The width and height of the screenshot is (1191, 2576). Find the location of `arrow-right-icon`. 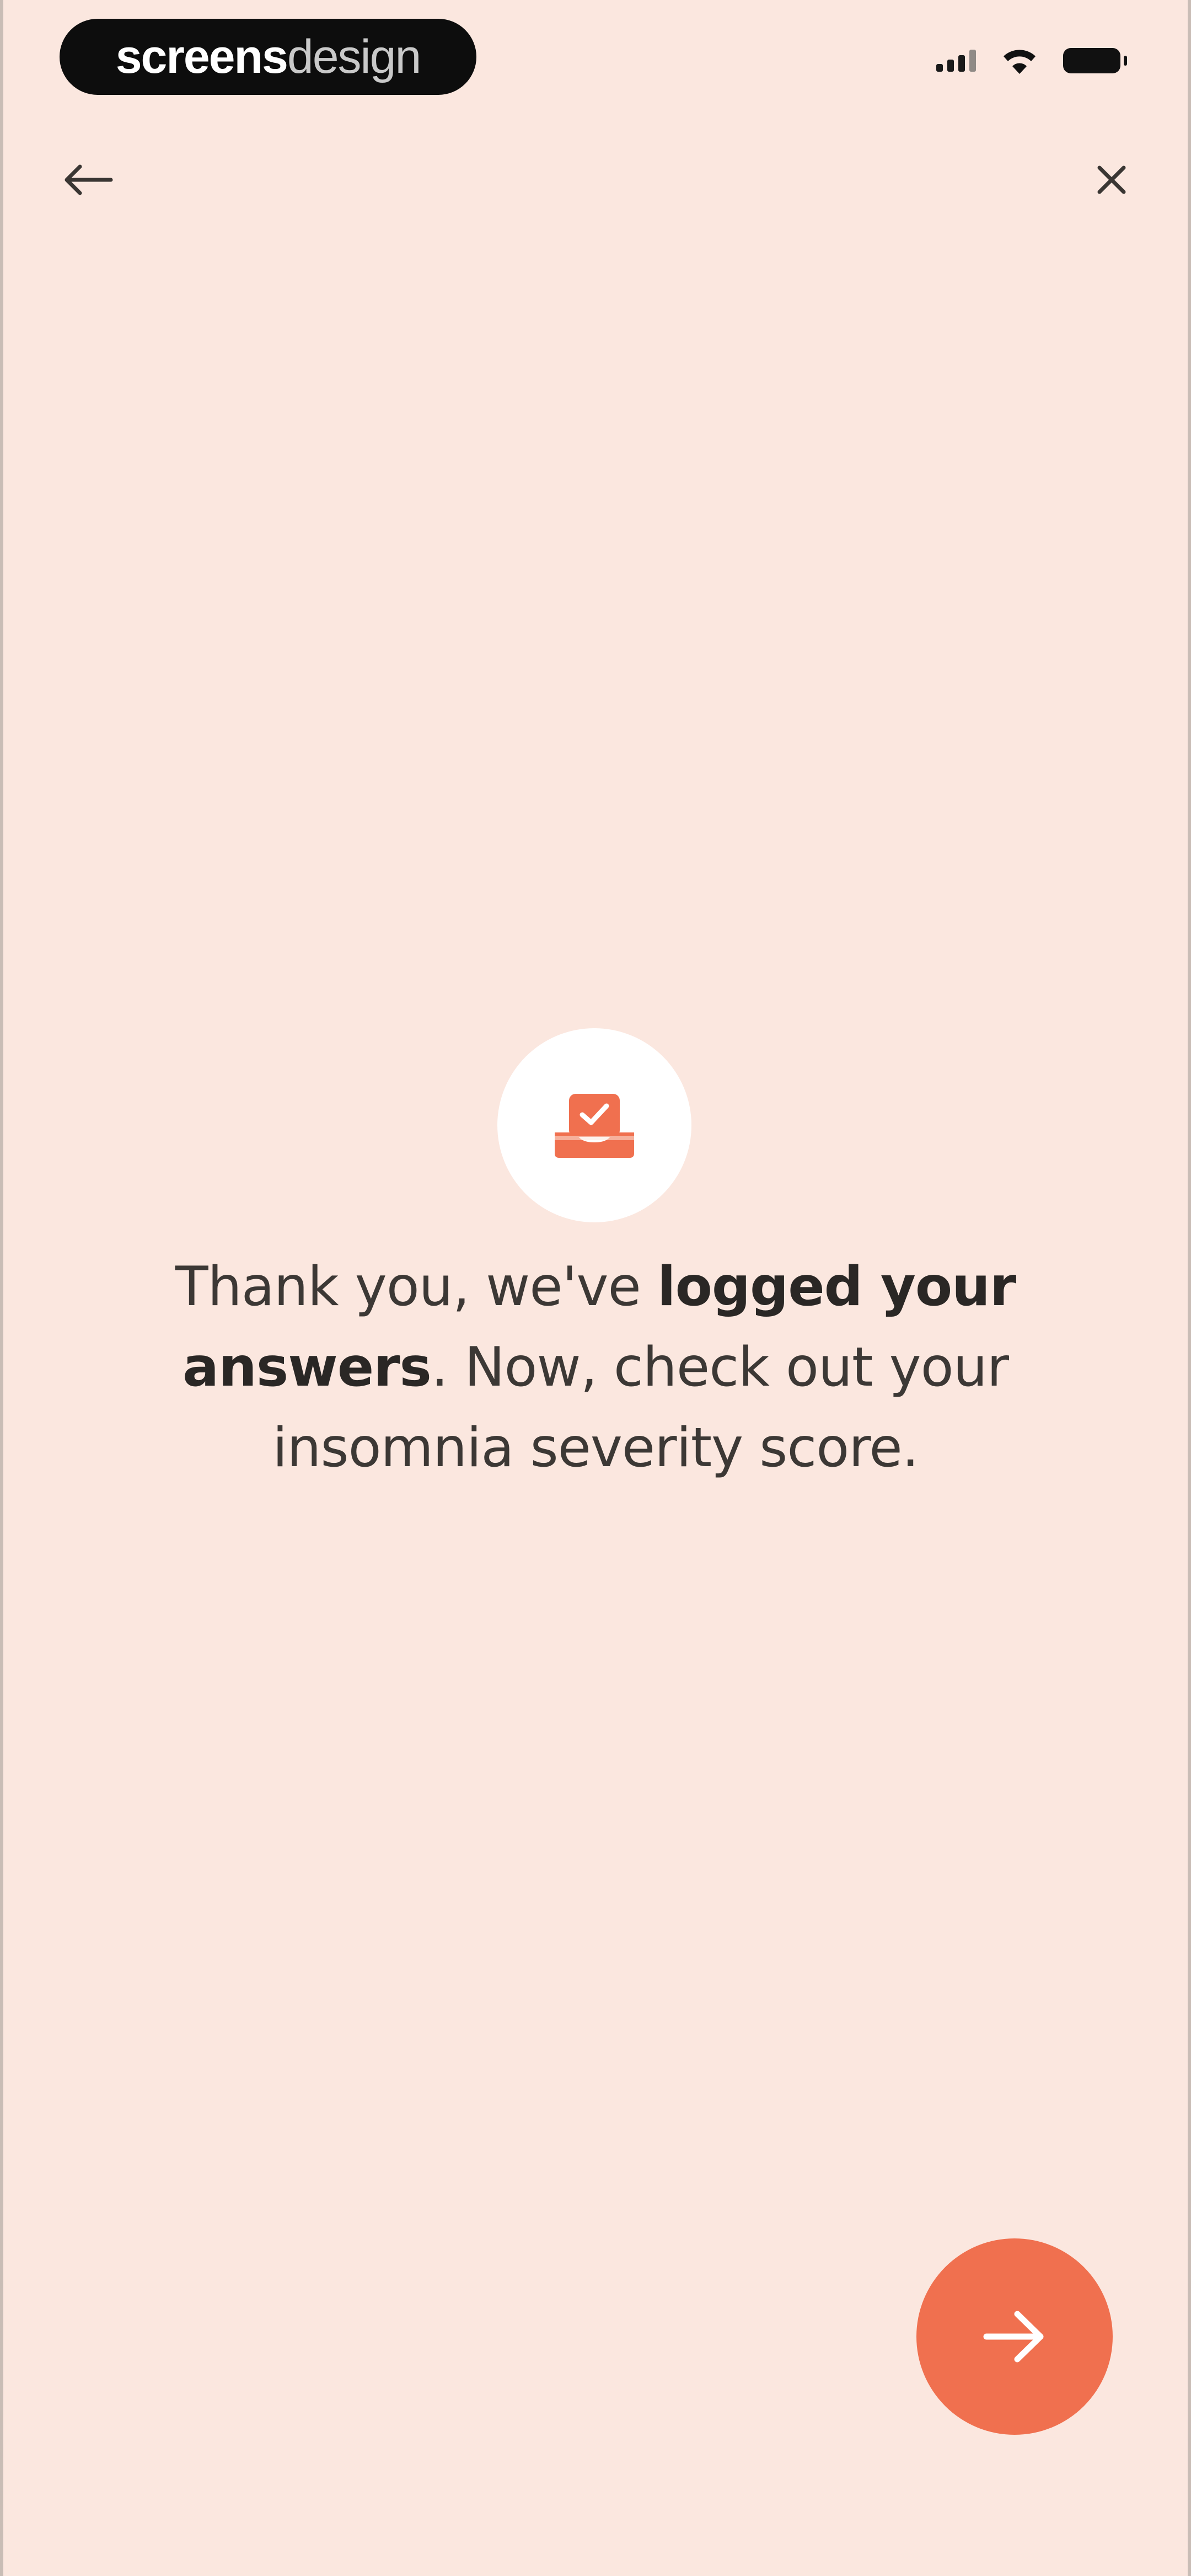

arrow-right-icon is located at coordinates (1013, 2337).